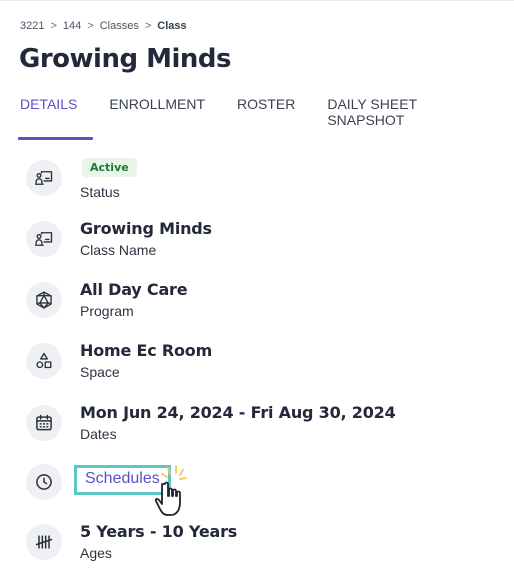 The width and height of the screenshot is (514, 569). Describe the element at coordinates (81, 179) in the screenshot. I see `detail-row-status: Active Status` at that location.